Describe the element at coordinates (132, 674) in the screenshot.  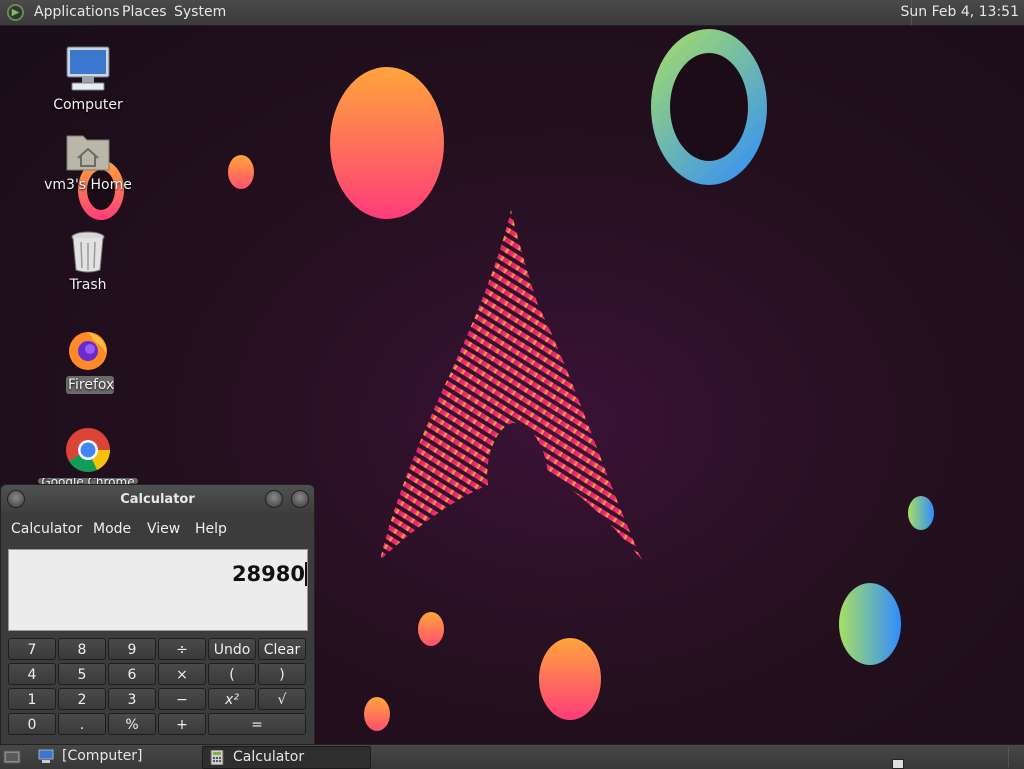
I see `key-6: 6` at that location.